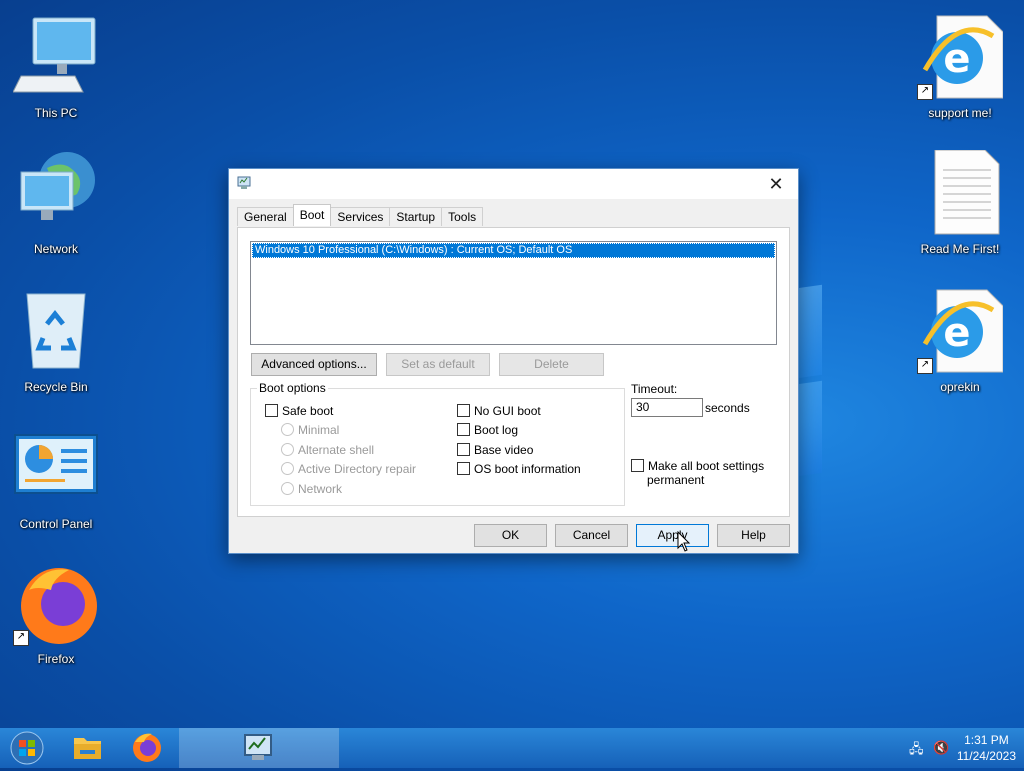  I want to click on clock-date: 11/24/2023, so click(986, 756).